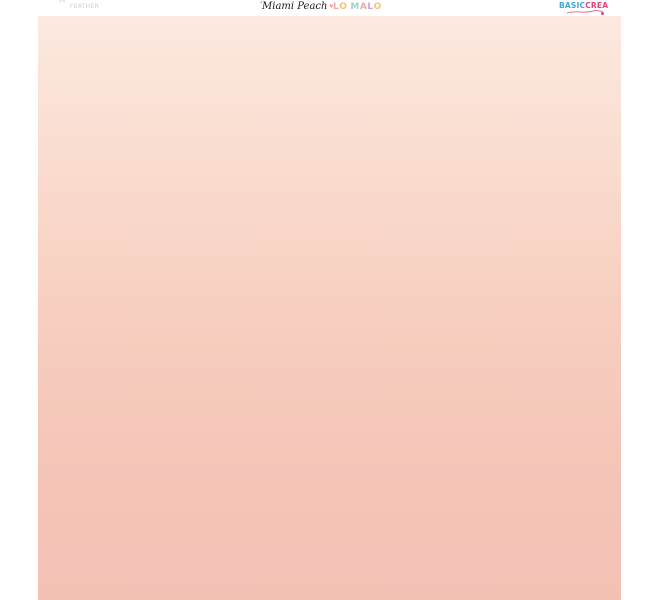  I want to click on dot-icon, so click(602, 13).